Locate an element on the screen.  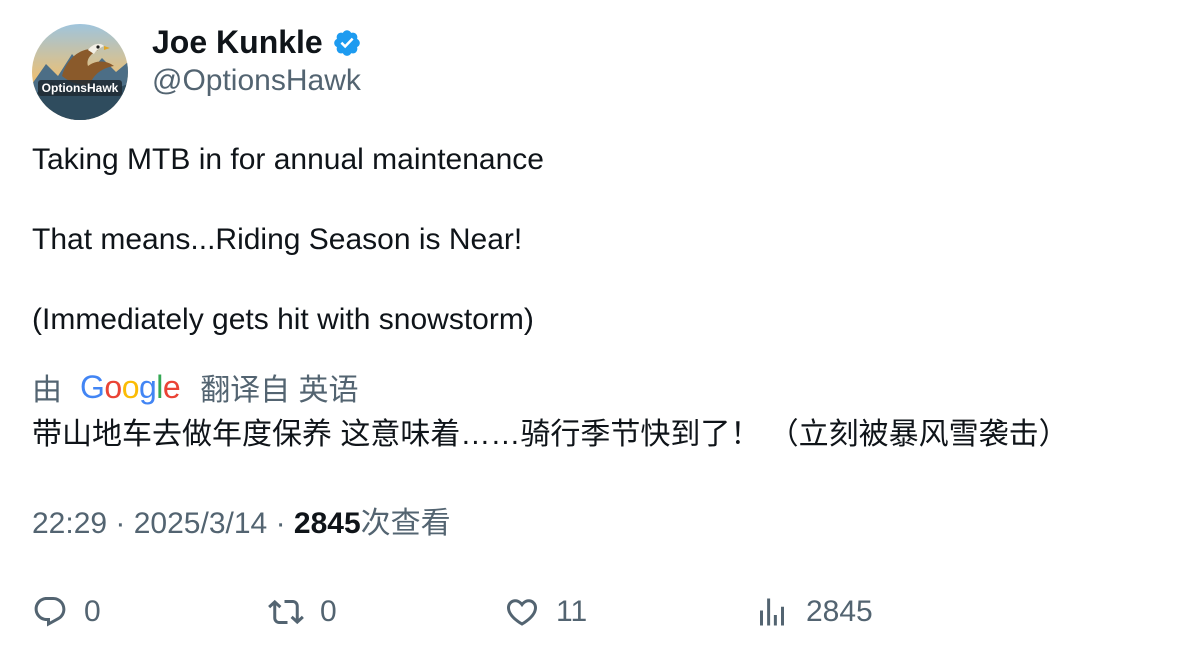
tweet-line: Taking MTB in for annual maintenance is located at coordinates (288, 159).